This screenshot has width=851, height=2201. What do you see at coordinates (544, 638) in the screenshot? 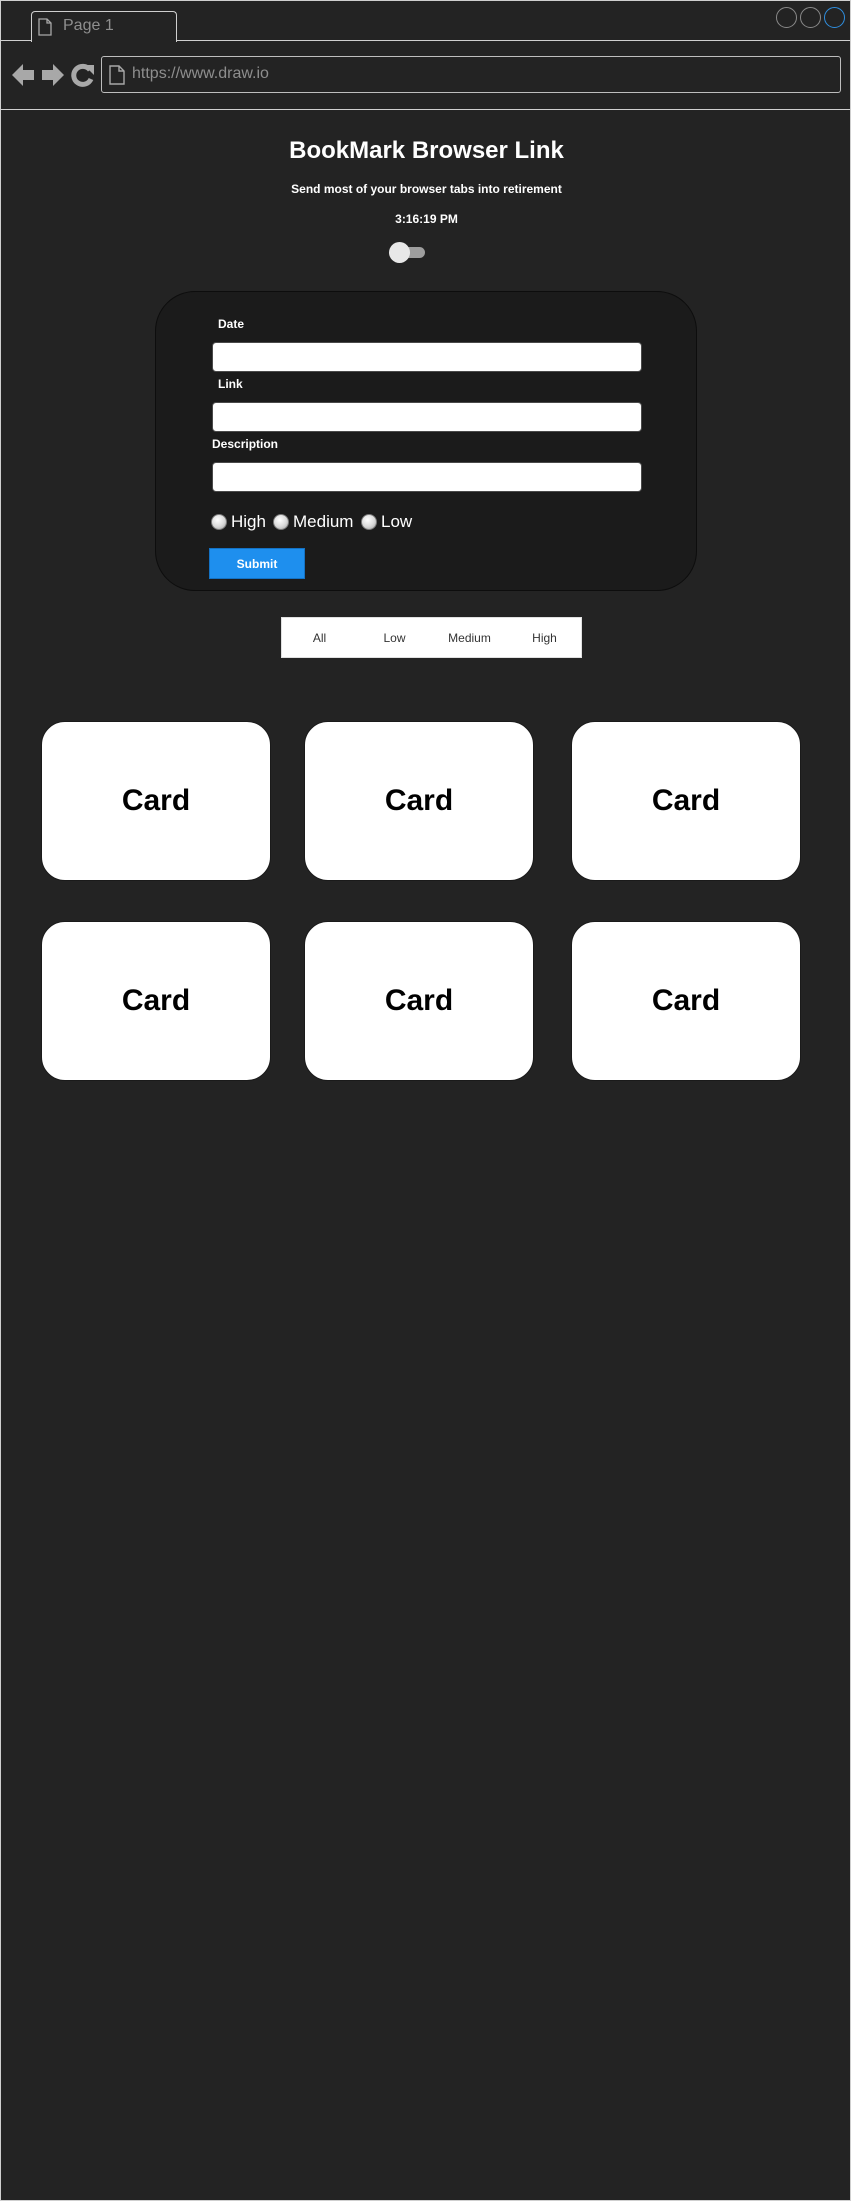
I see `filter-high: High` at bounding box center [544, 638].